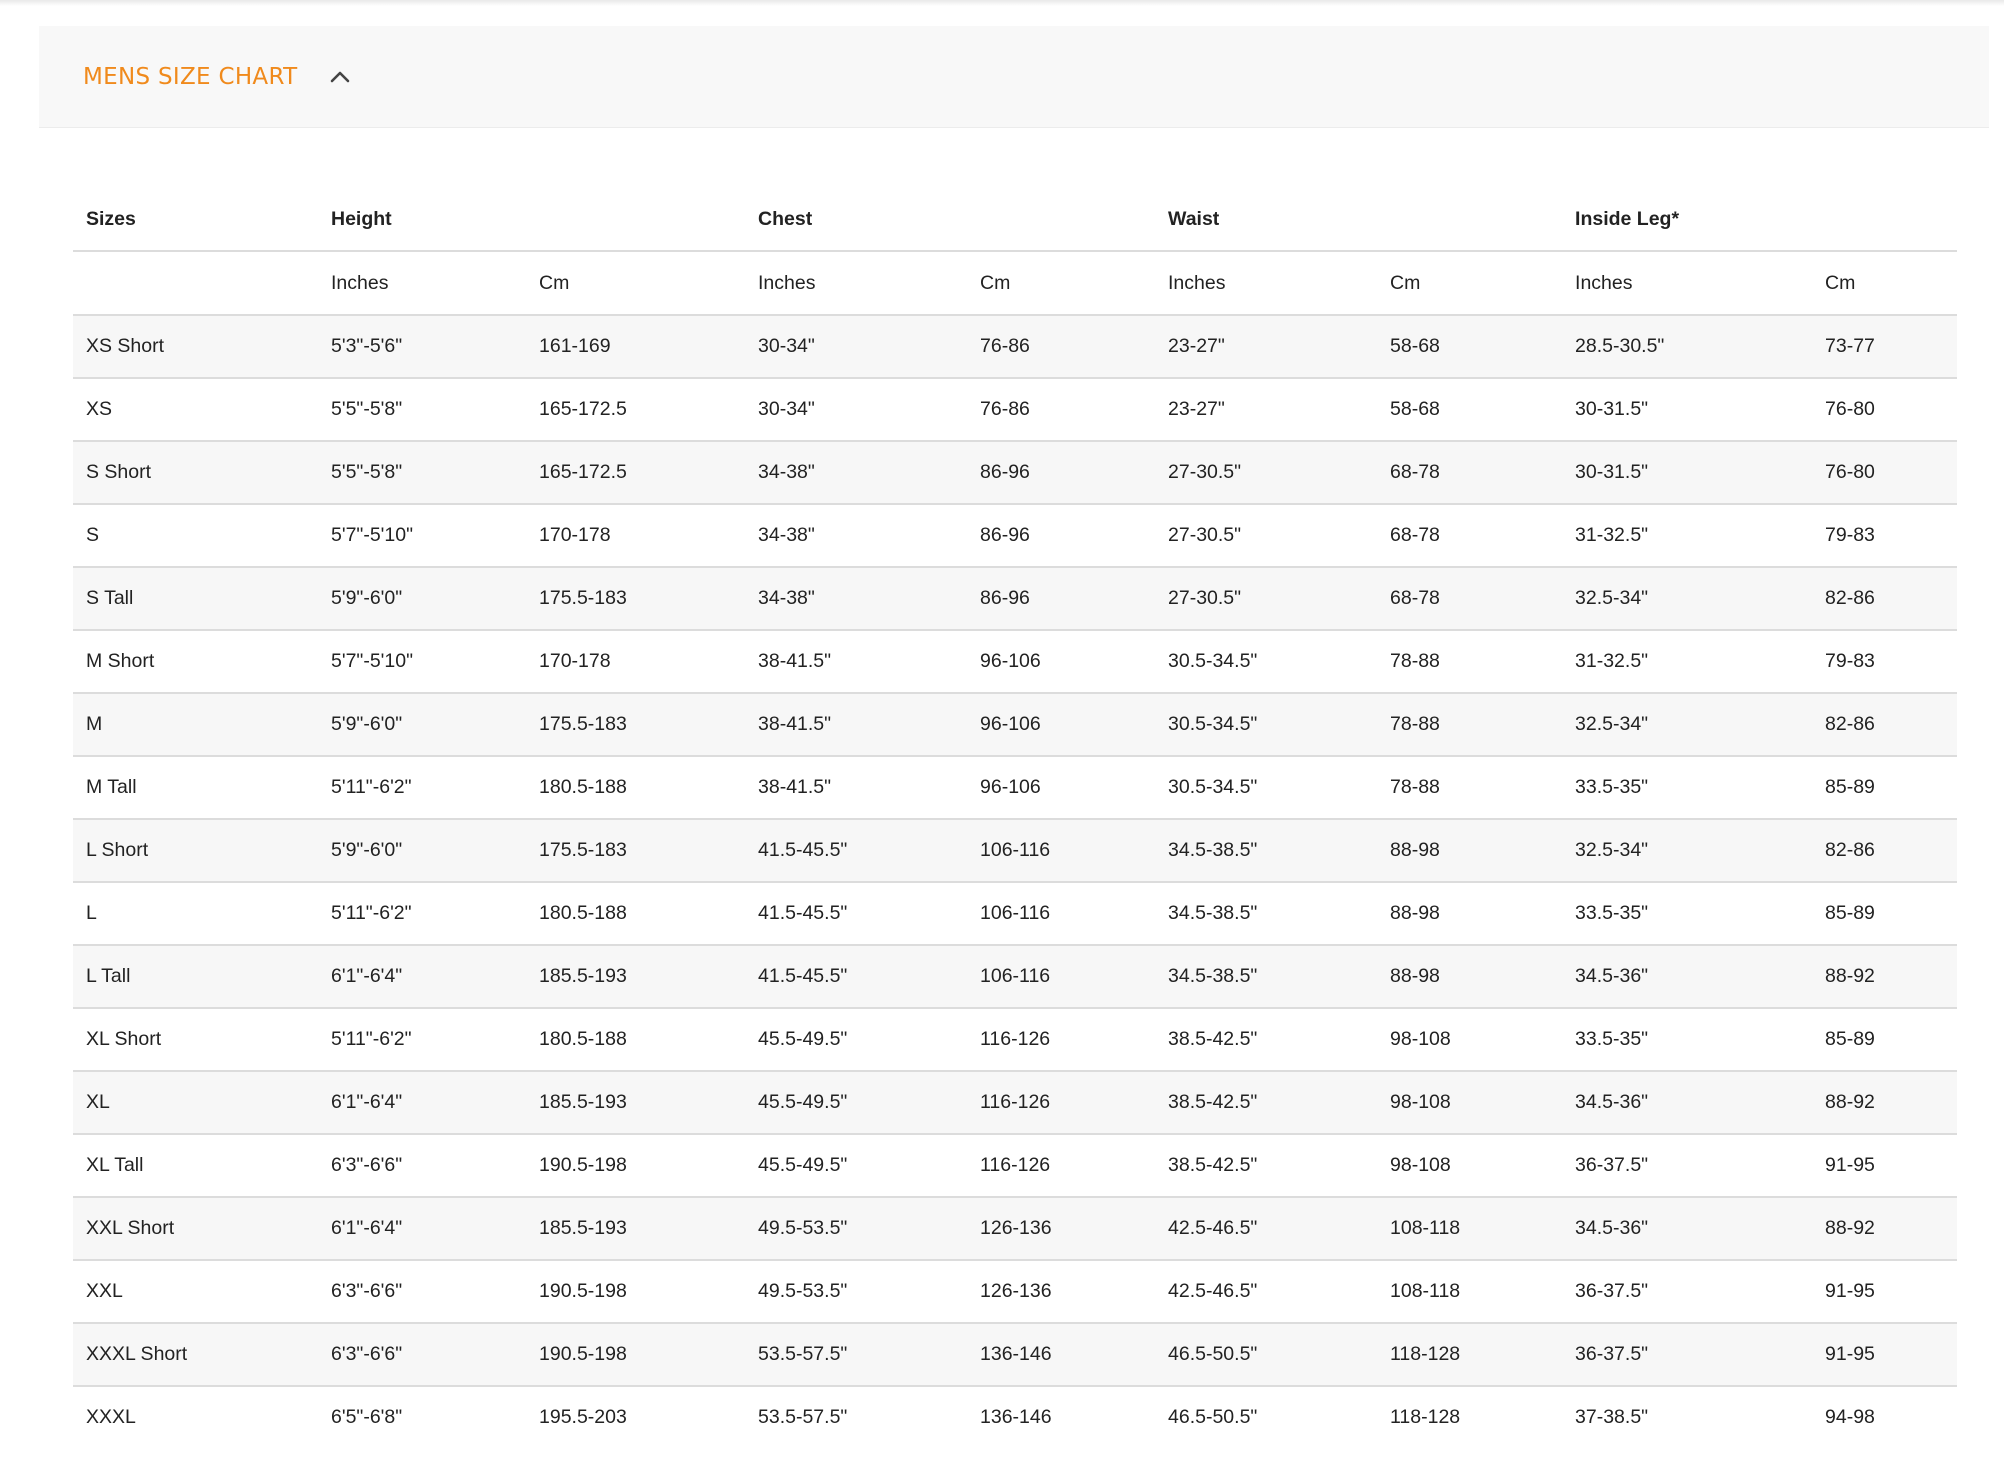  What do you see at coordinates (1470, 977) in the screenshot?
I see `cell-waist-cm: 88-98` at bounding box center [1470, 977].